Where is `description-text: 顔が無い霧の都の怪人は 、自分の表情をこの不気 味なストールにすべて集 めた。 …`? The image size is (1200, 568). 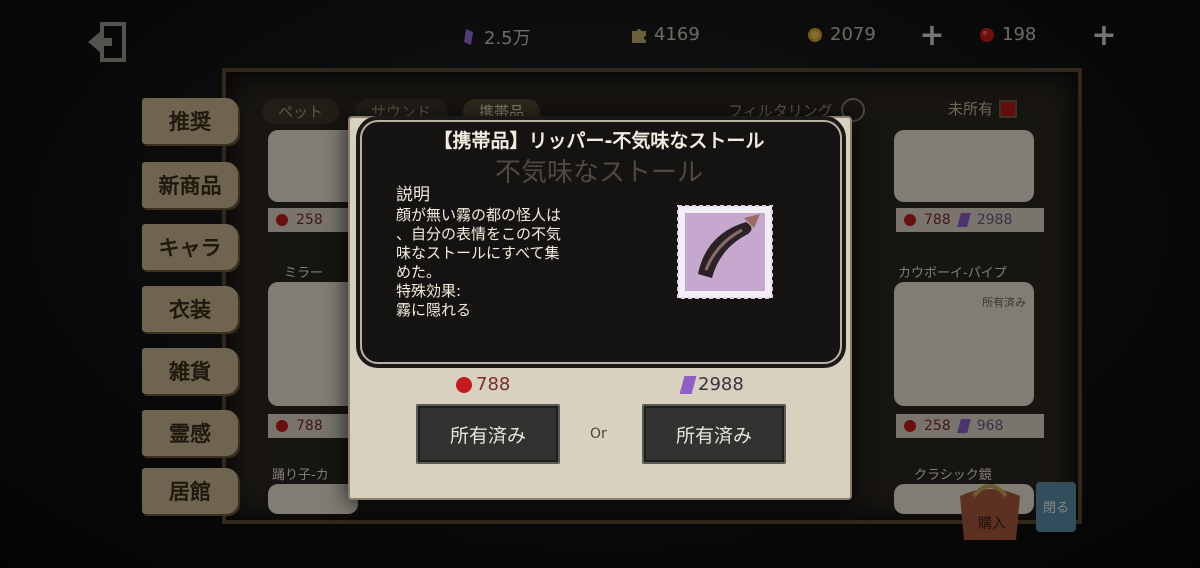 description-text: 顔が無い霧の都の怪人は 、自分の表情をこの不気 味なストールにすべて集 めた。 … is located at coordinates (479, 262).